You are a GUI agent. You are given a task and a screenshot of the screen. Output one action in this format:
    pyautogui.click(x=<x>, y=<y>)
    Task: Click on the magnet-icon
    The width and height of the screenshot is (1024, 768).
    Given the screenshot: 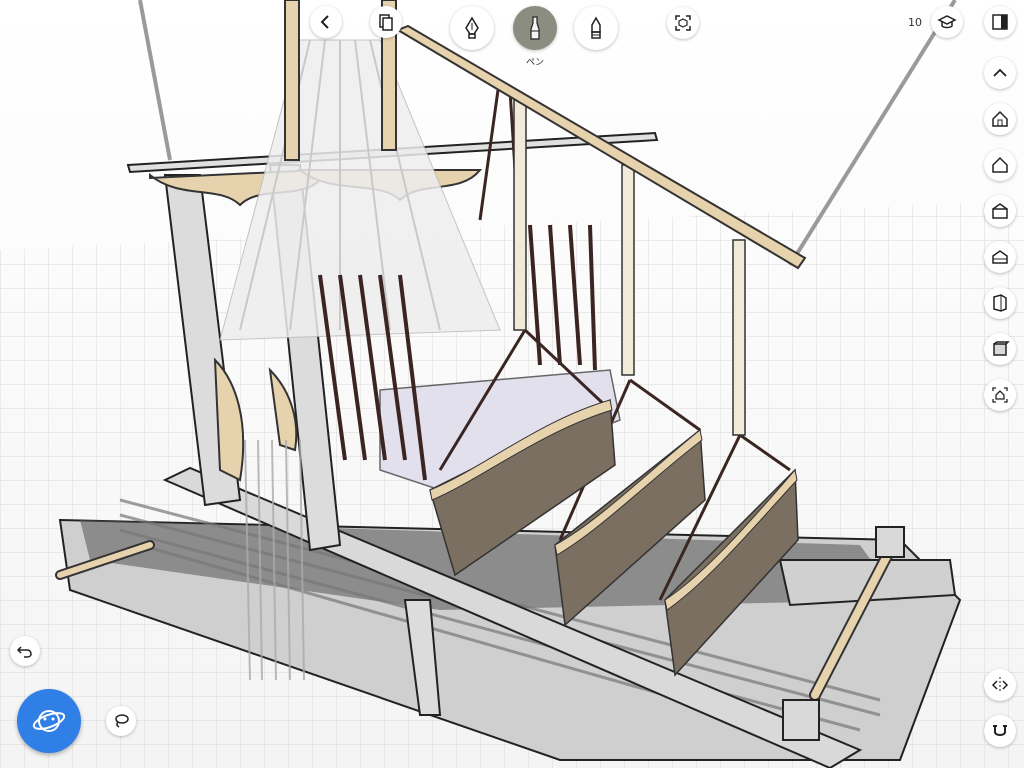 What is the action you would take?
    pyautogui.click(x=1000, y=730)
    